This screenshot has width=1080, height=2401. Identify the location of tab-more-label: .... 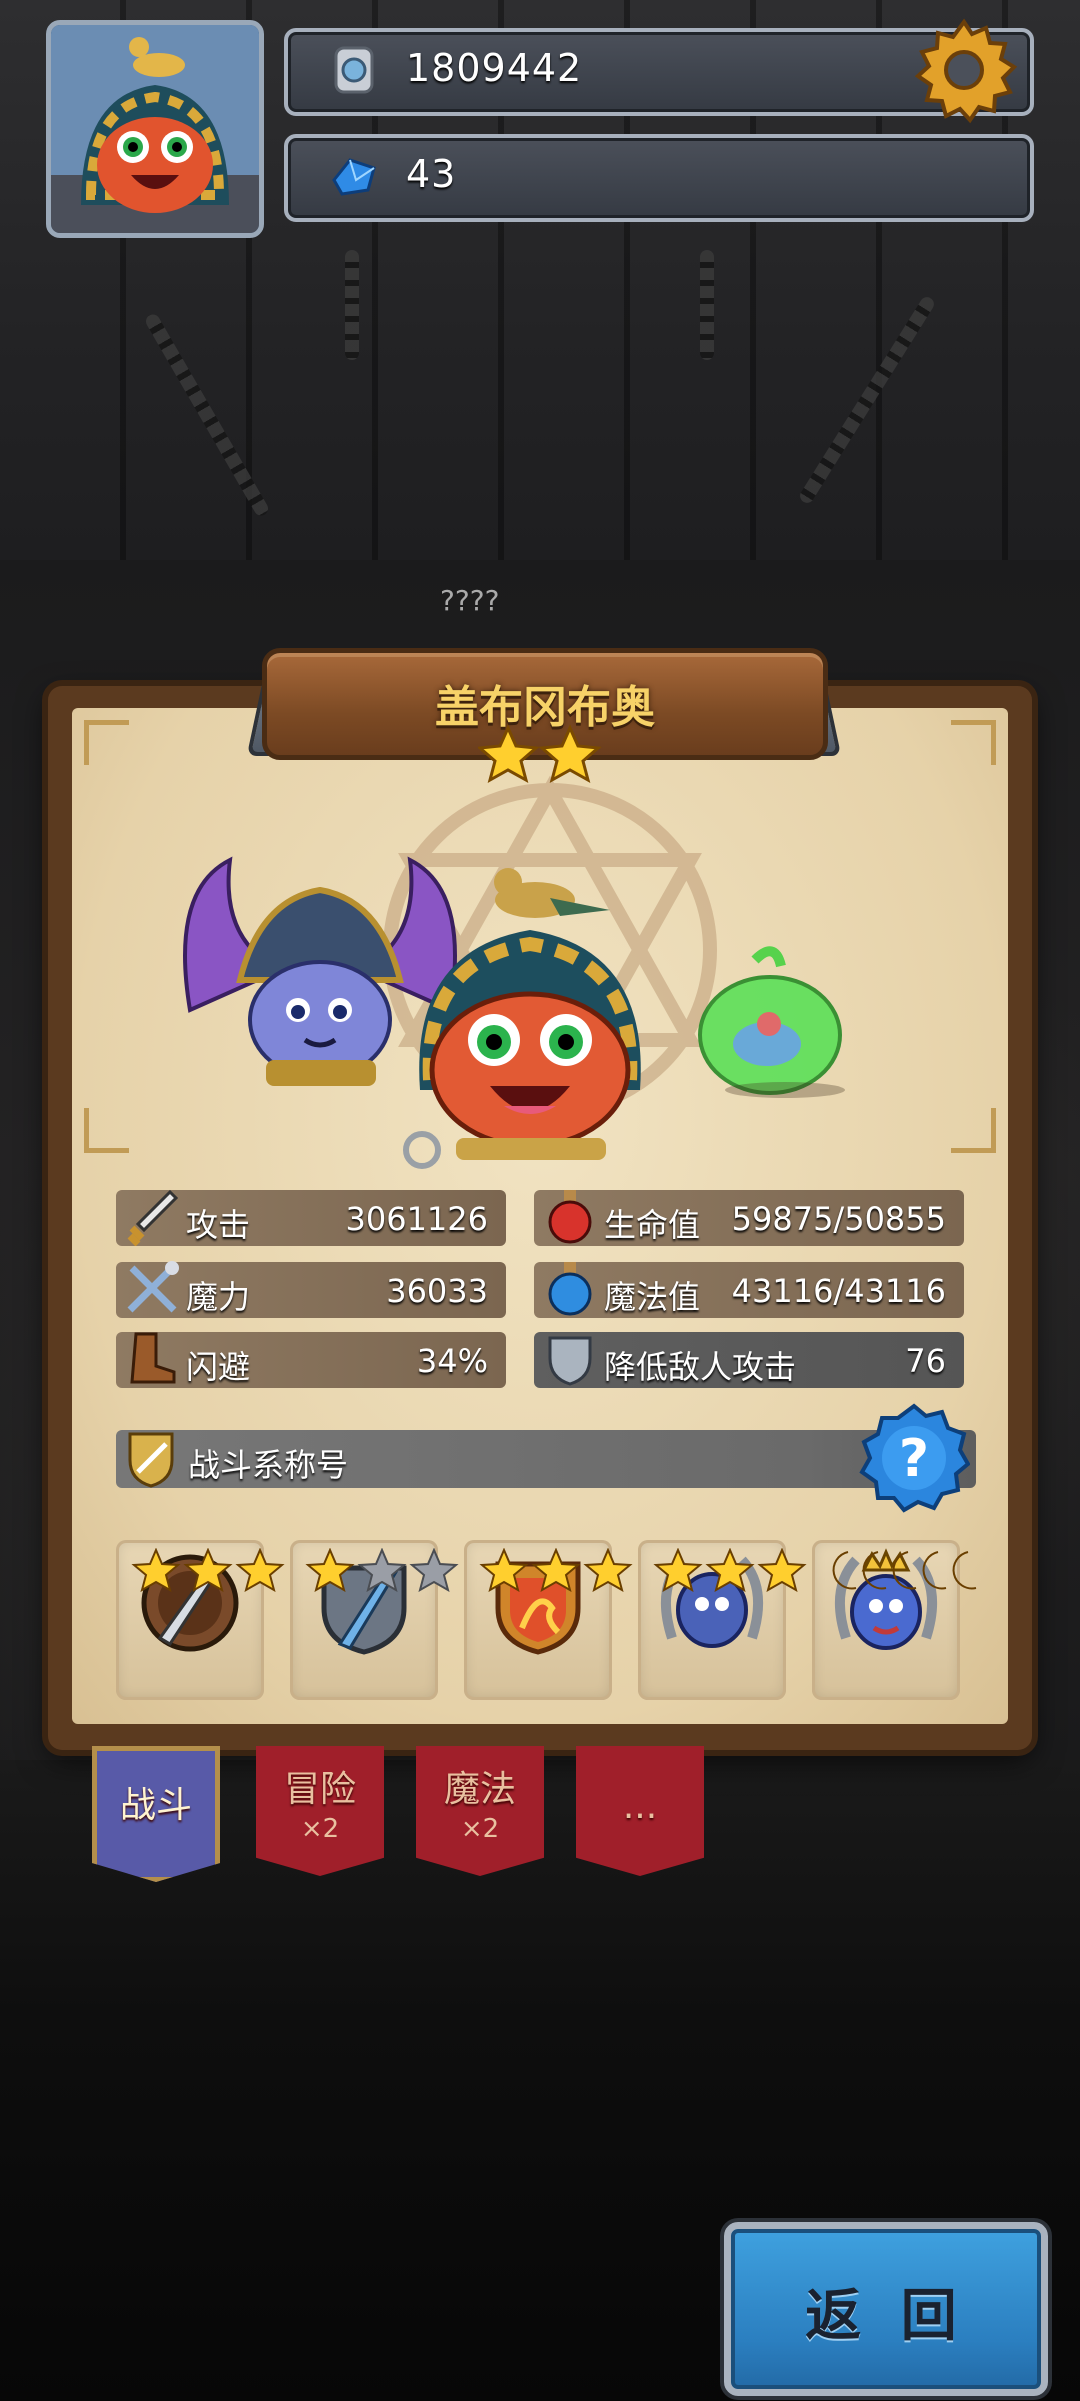
(640, 1806).